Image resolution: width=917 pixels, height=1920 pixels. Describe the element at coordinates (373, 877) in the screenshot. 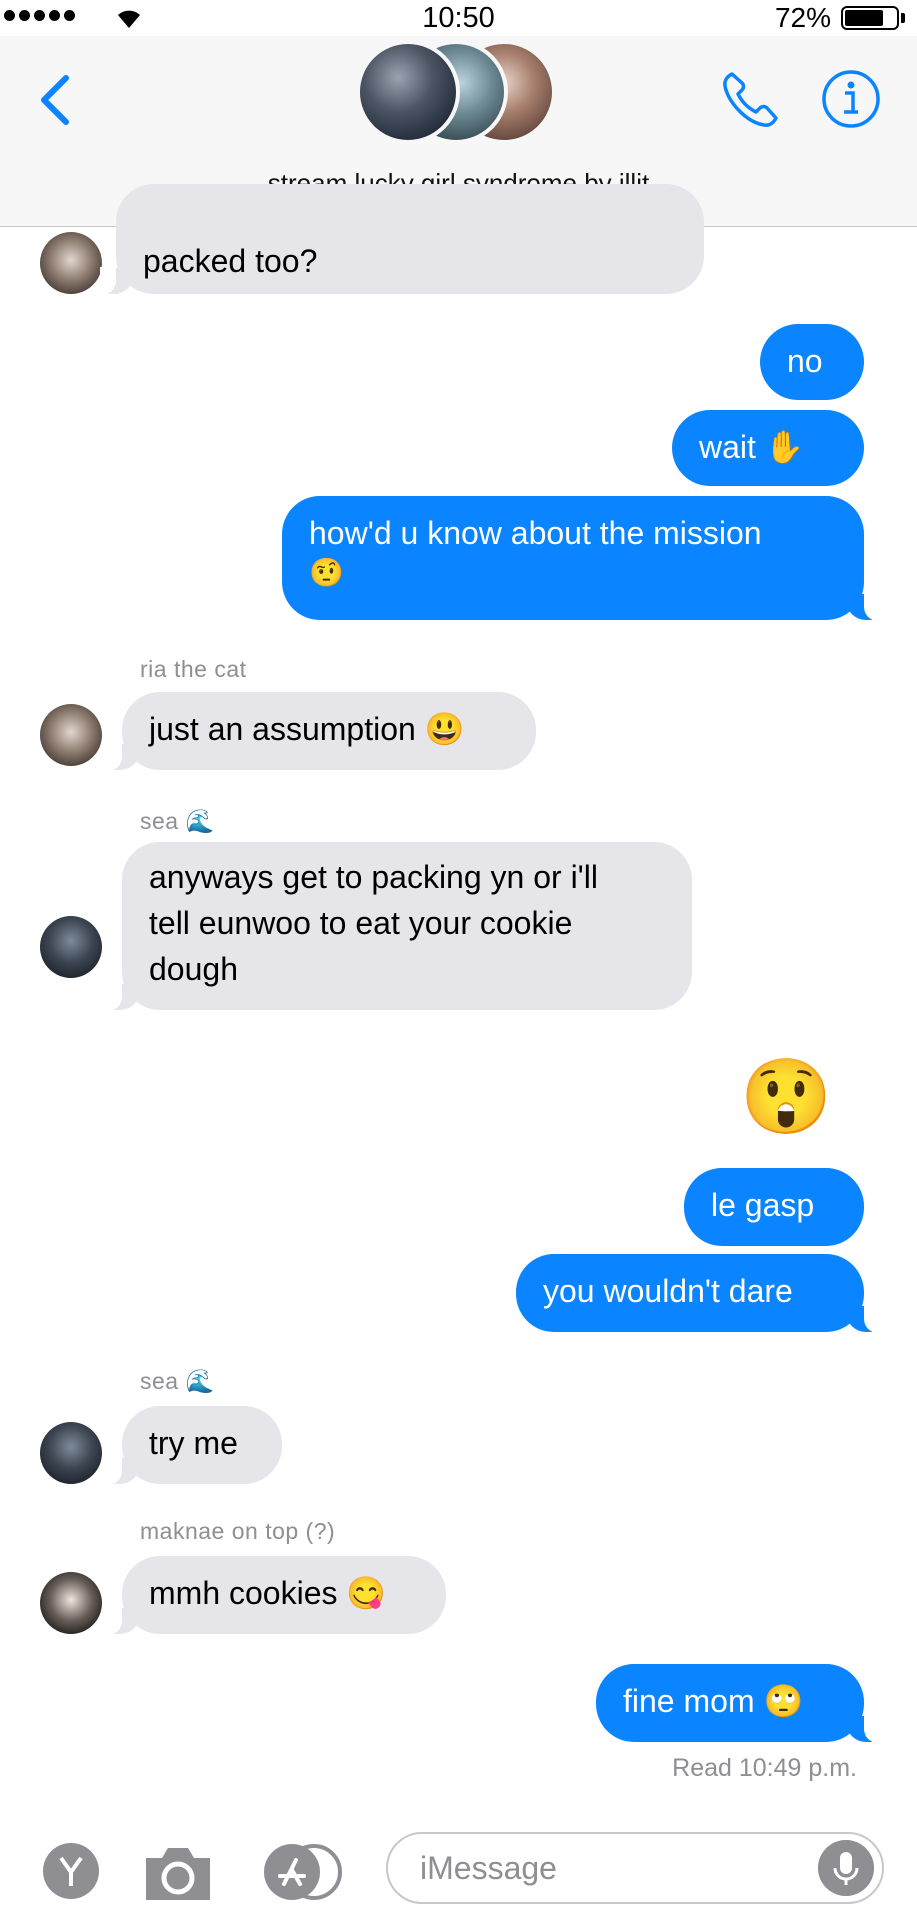

I see `message-text: anyways get to packing yn or i'll` at that location.